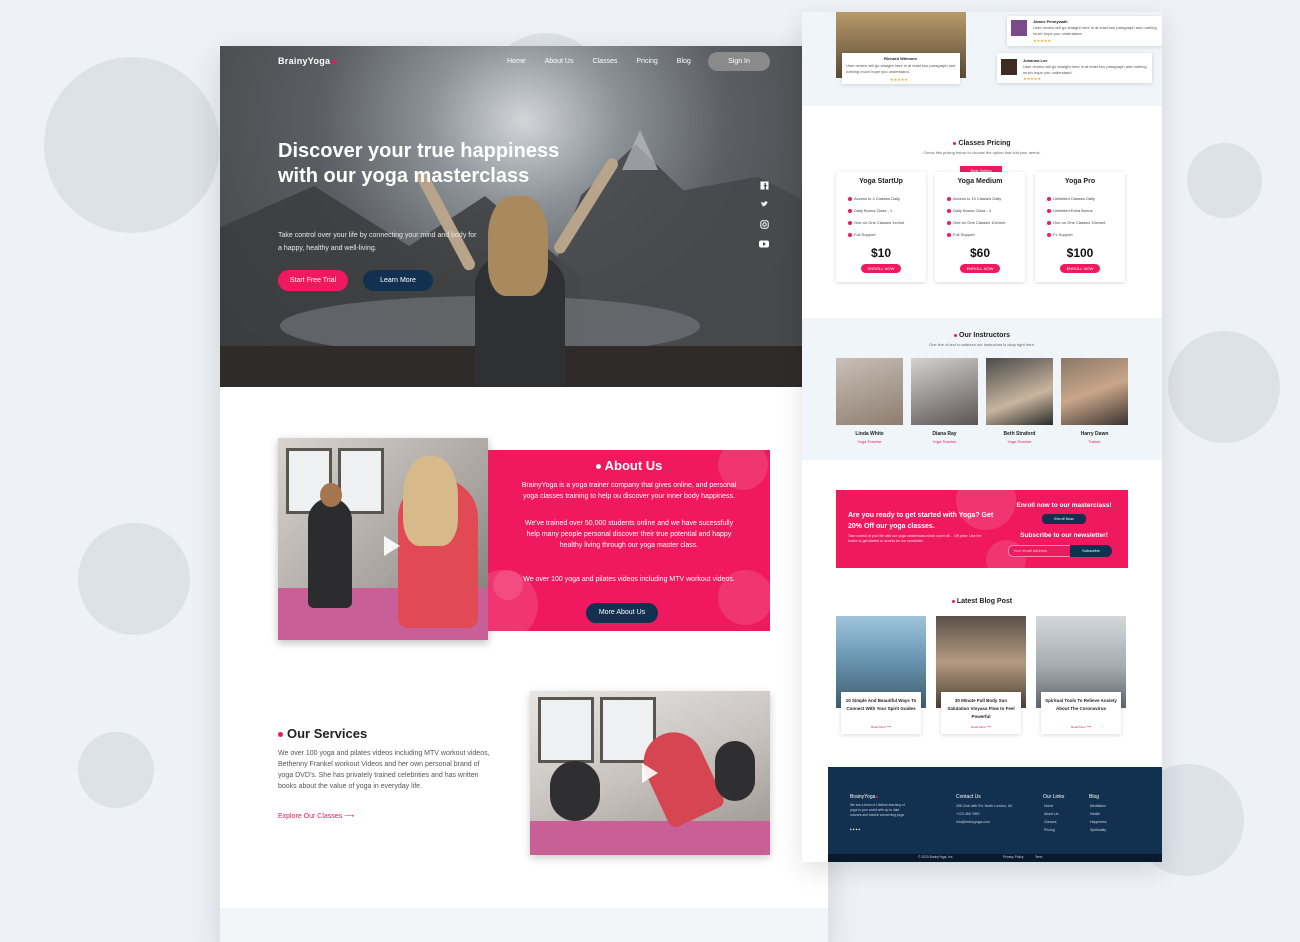 The width and height of the screenshot is (1300, 942). Describe the element at coordinates (764, 225) in the screenshot. I see `instagram-icon` at that location.